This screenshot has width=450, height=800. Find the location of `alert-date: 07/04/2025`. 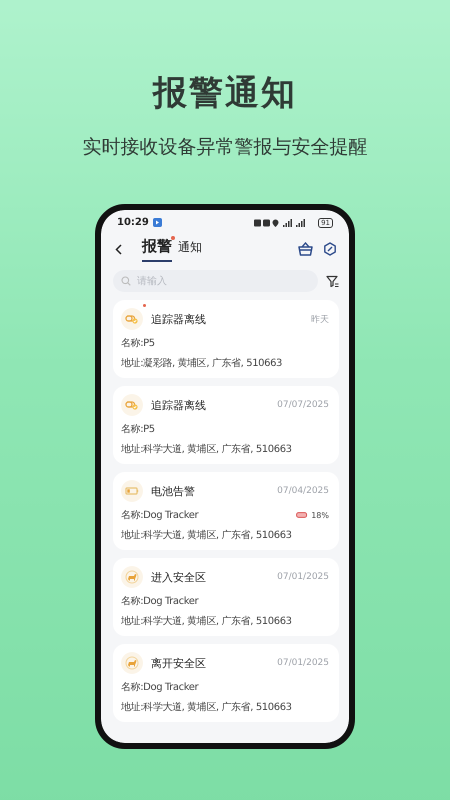

alert-date: 07/04/2025 is located at coordinates (303, 491).